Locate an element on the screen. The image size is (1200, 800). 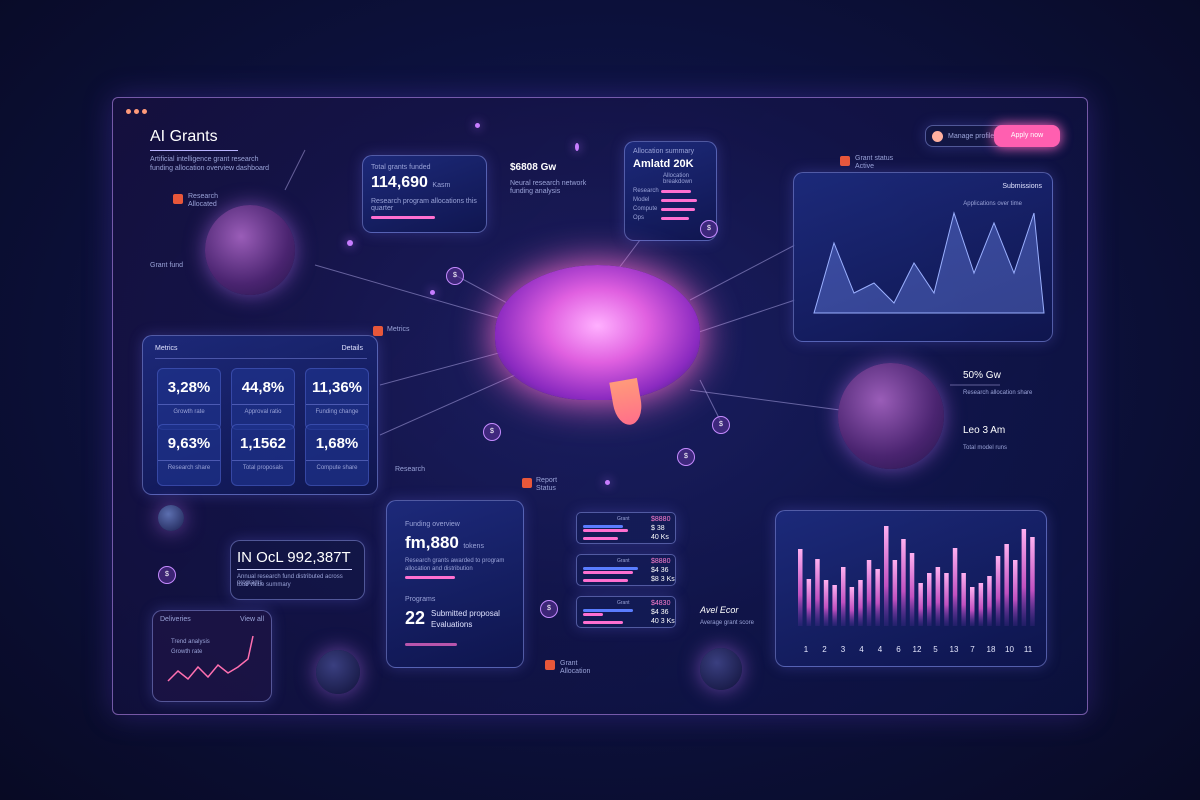
details-link: Details is located at coordinates (352, 348).